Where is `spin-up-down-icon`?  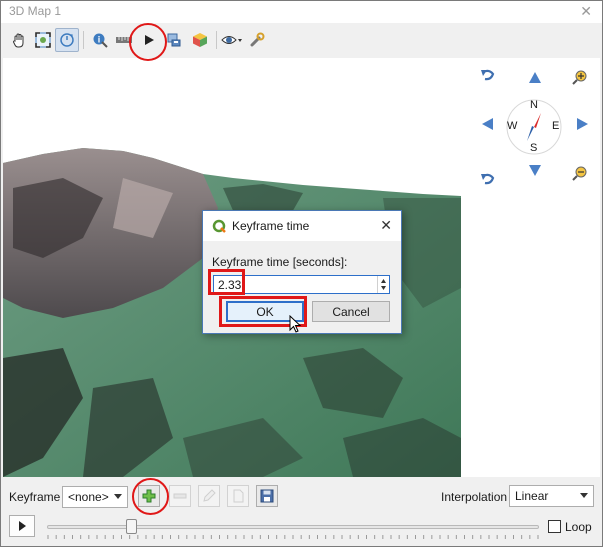 spin-up-down-icon is located at coordinates (383, 284).